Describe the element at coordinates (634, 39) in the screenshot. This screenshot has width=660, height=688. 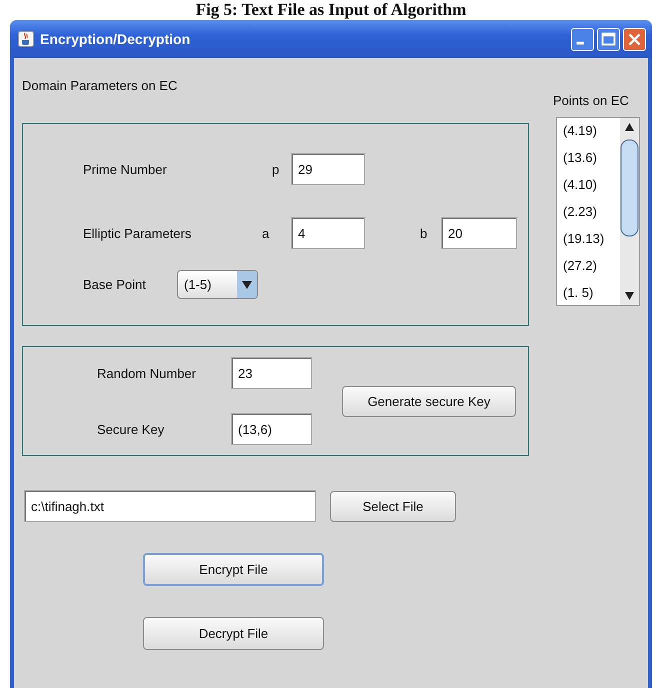
I see `close-button` at that location.